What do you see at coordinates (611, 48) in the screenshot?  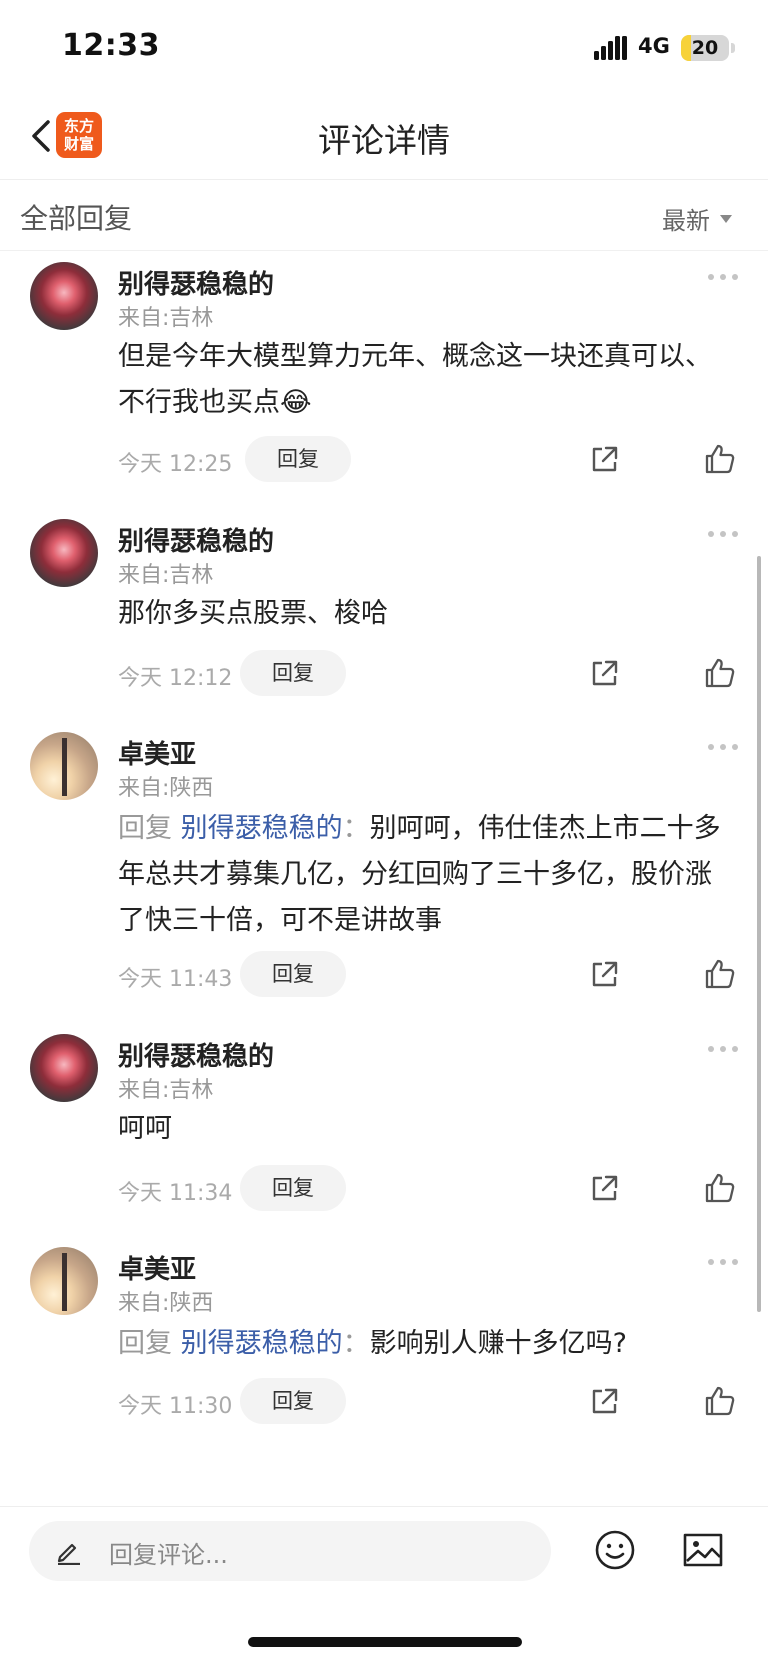 I see `signal-icon` at bounding box center [611, 48].